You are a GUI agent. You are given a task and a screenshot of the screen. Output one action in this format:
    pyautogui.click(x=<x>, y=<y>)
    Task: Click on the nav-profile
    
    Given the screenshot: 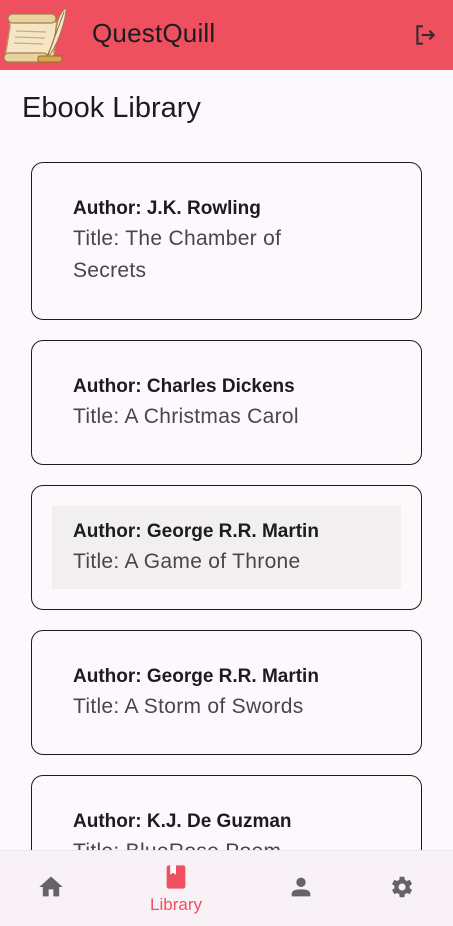 What is the action you would take?
    pyautogui.click(x=301, y=888)
    